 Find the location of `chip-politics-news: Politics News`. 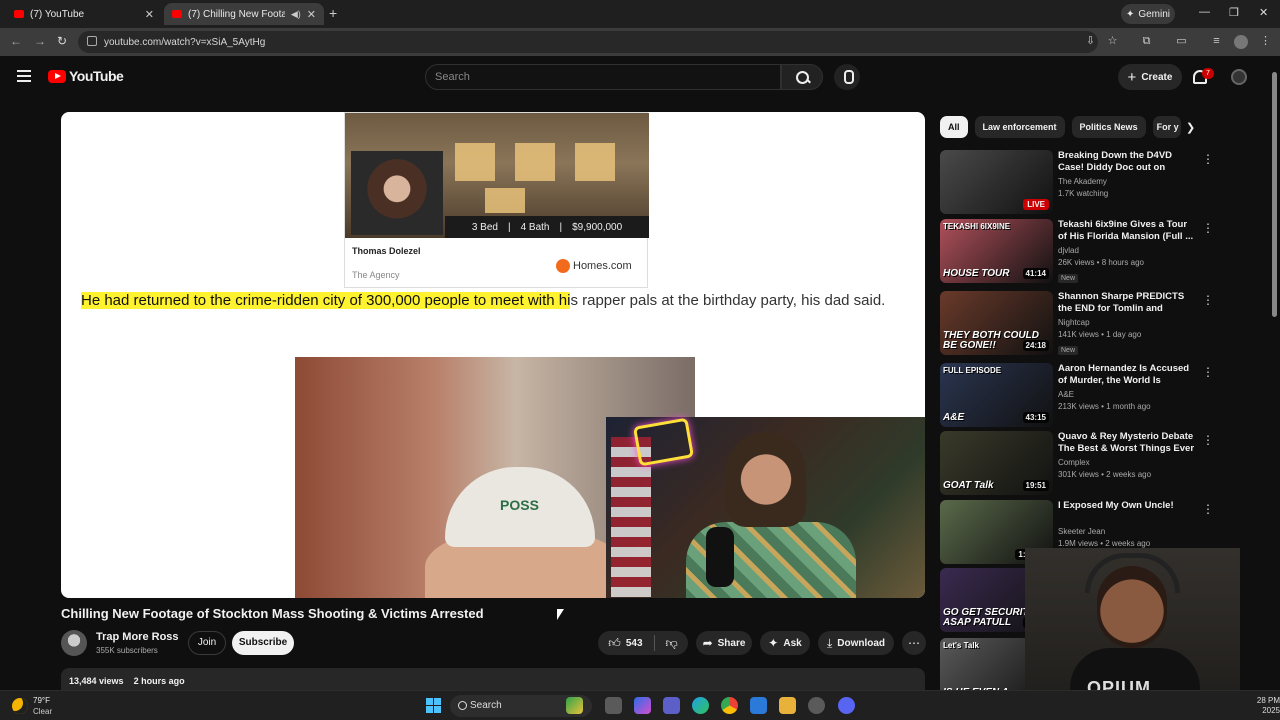

chip-politics-news: Politics News is located at coordinates (1108, 127).